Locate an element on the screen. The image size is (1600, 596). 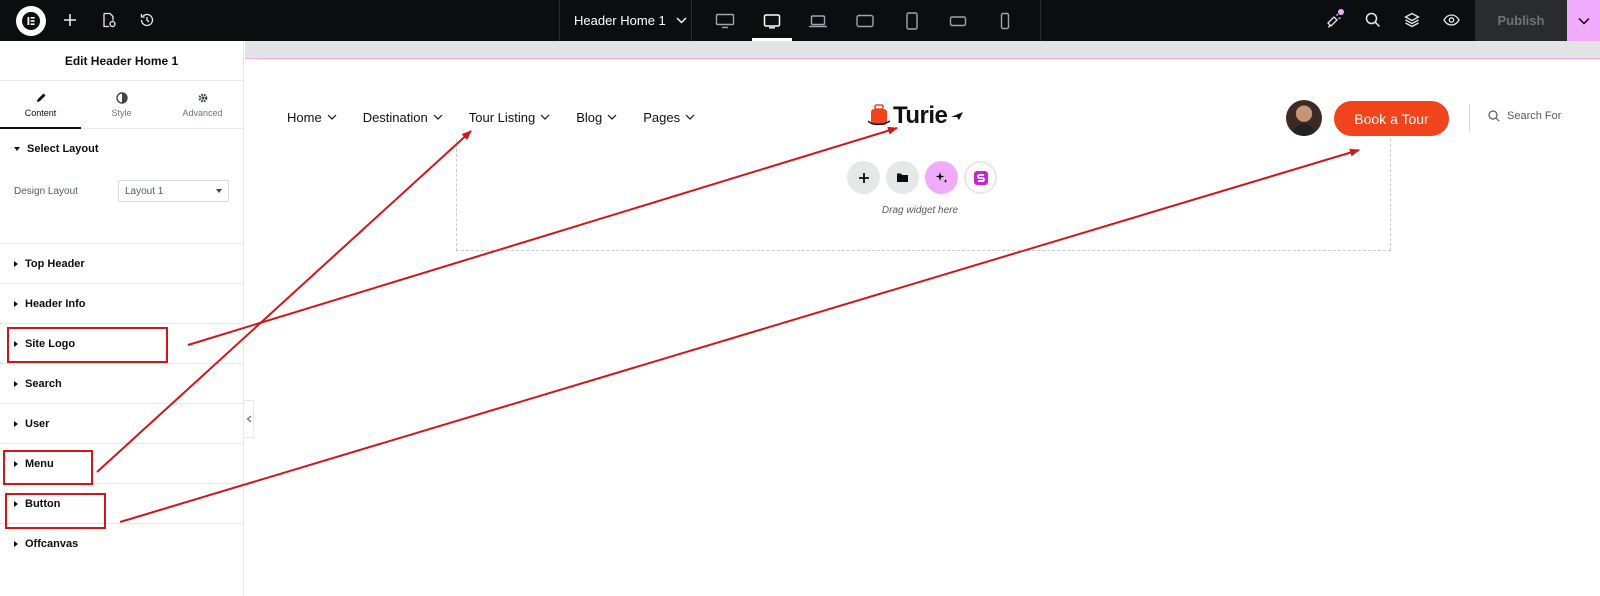
device-tablet-portrait-button is located at coordinates (912, 20).